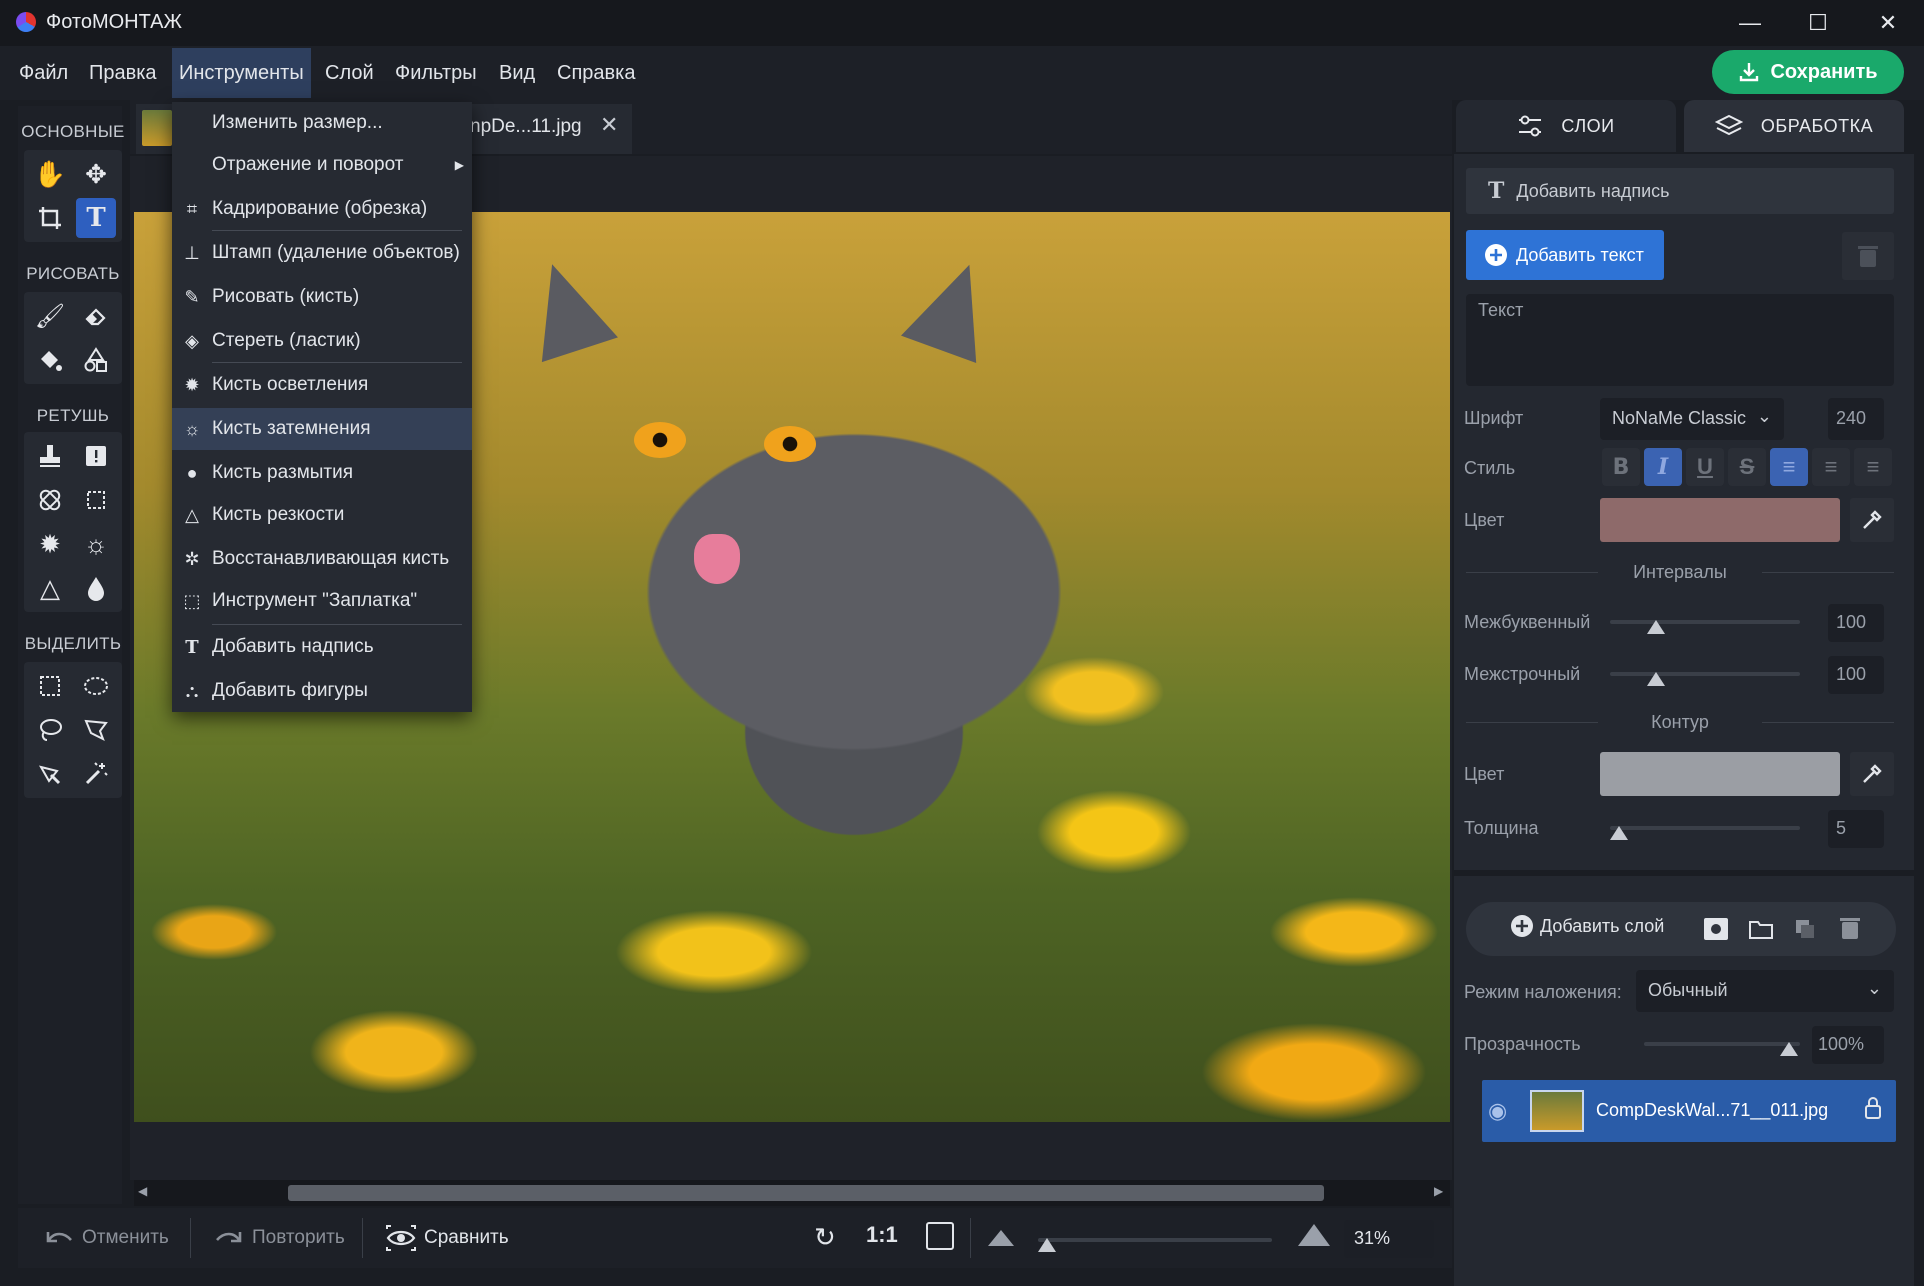 The height and width of the screenshot is (1286, 1924). What do you see at coordinates (50, 588) in the screenshot?
I see `sharpen-icon: △` at bounding box center [50, 588].